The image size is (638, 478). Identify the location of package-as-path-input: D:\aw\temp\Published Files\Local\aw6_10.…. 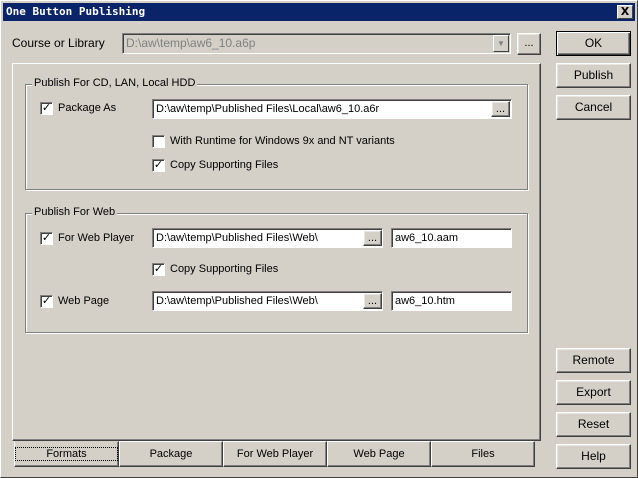
(332, 109).